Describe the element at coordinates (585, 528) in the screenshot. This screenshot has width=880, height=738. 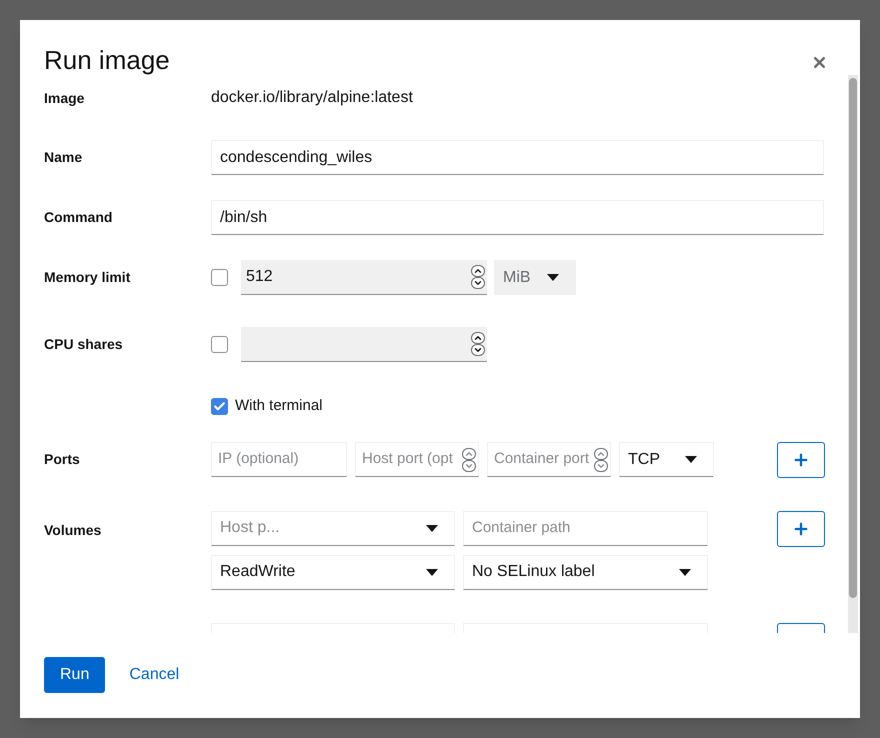
I see `container-path-input: Container path` at that location.